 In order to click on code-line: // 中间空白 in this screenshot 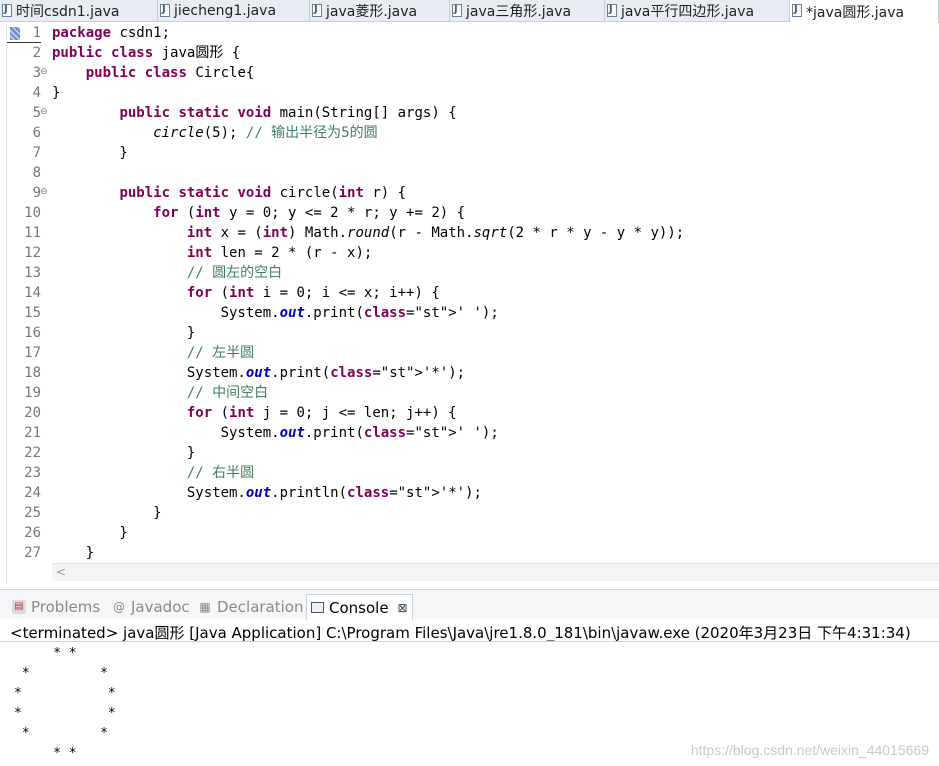, I will do `click(495, 393)`.